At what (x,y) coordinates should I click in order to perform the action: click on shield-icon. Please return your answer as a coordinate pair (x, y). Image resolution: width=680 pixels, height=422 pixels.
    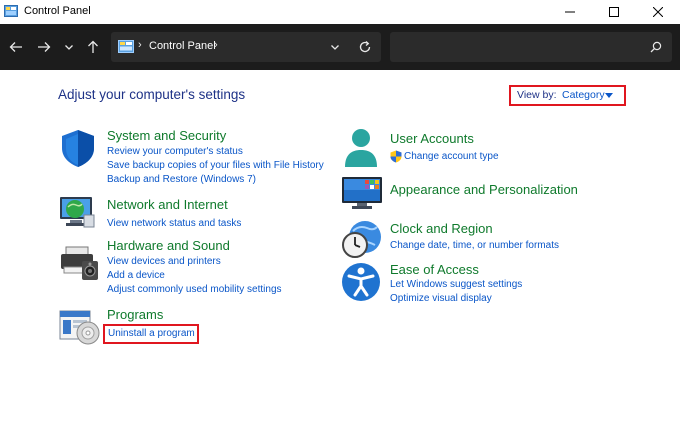
    Looking at the image, I should click on (78, 148).